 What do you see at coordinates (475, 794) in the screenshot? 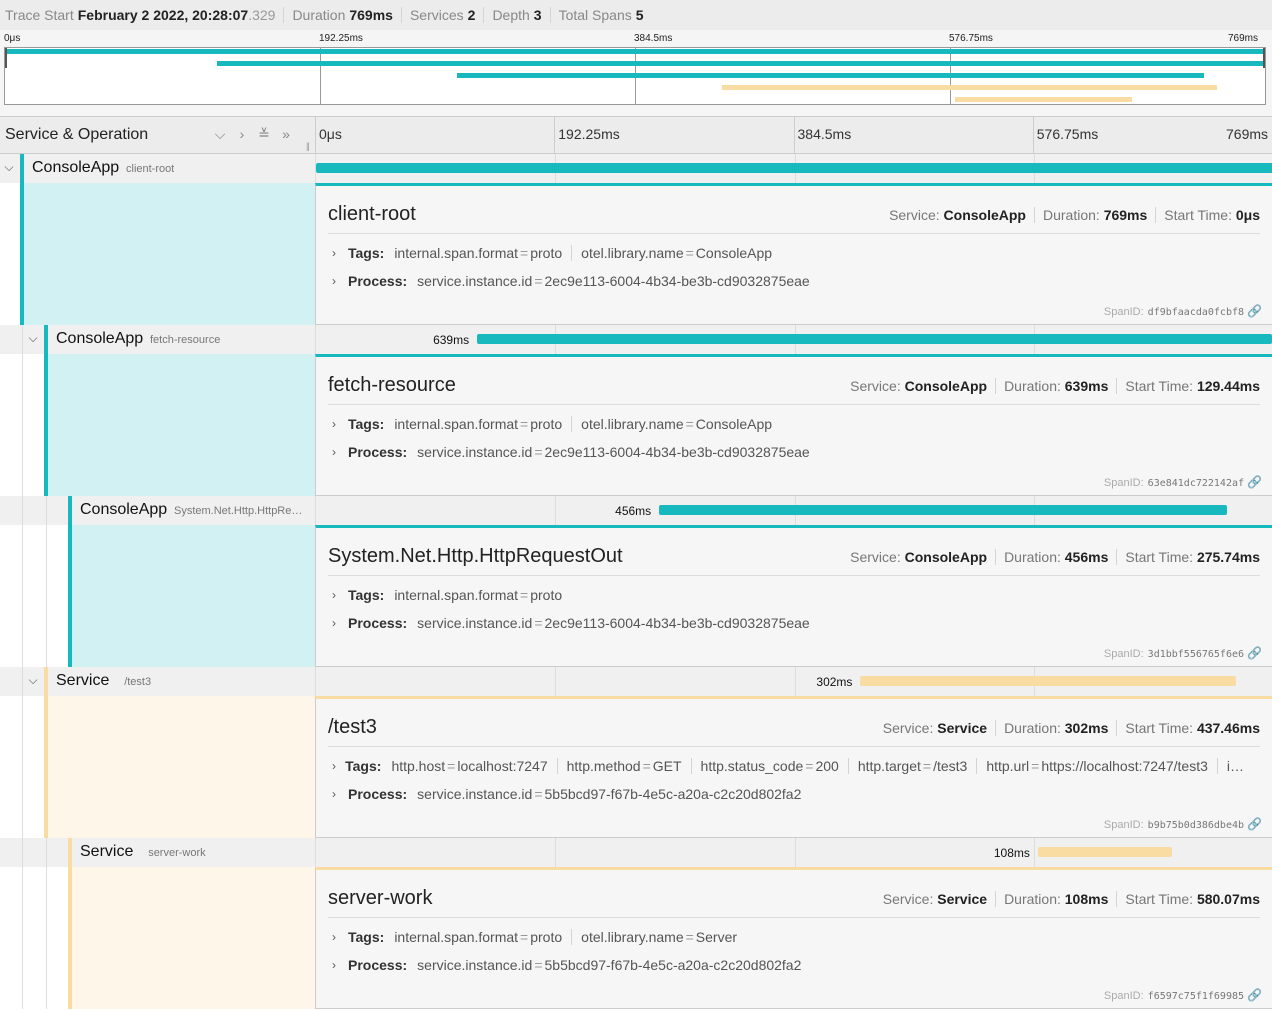
I see `tag-key: service.instance.id` at bounding box center [475, 794].